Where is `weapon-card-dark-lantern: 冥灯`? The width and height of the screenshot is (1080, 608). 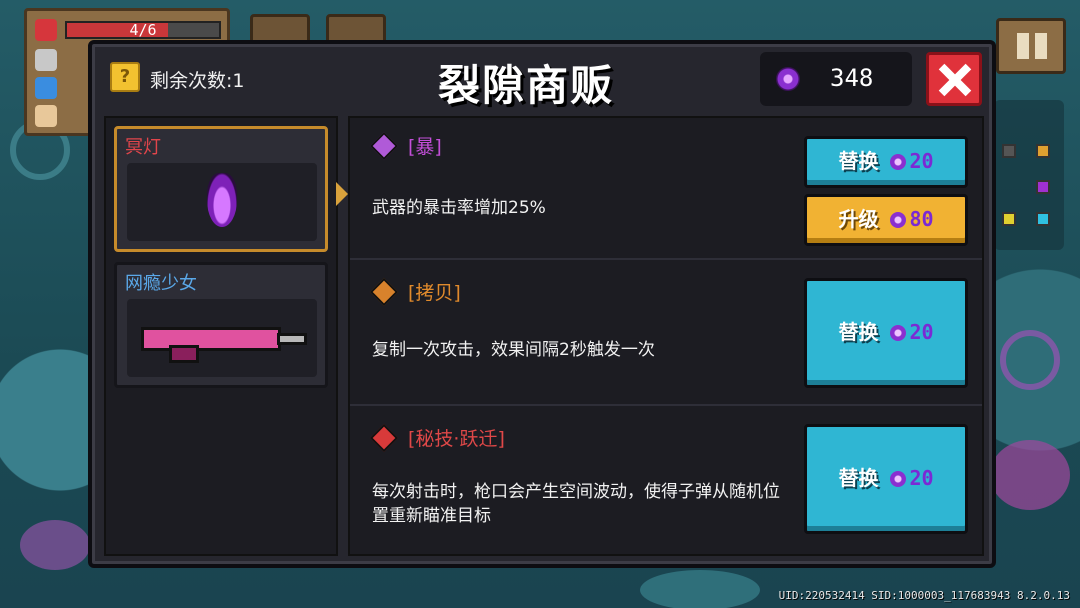 weapon-card-dark-lantern: 冥灯 is located at coordinates (221, 189).